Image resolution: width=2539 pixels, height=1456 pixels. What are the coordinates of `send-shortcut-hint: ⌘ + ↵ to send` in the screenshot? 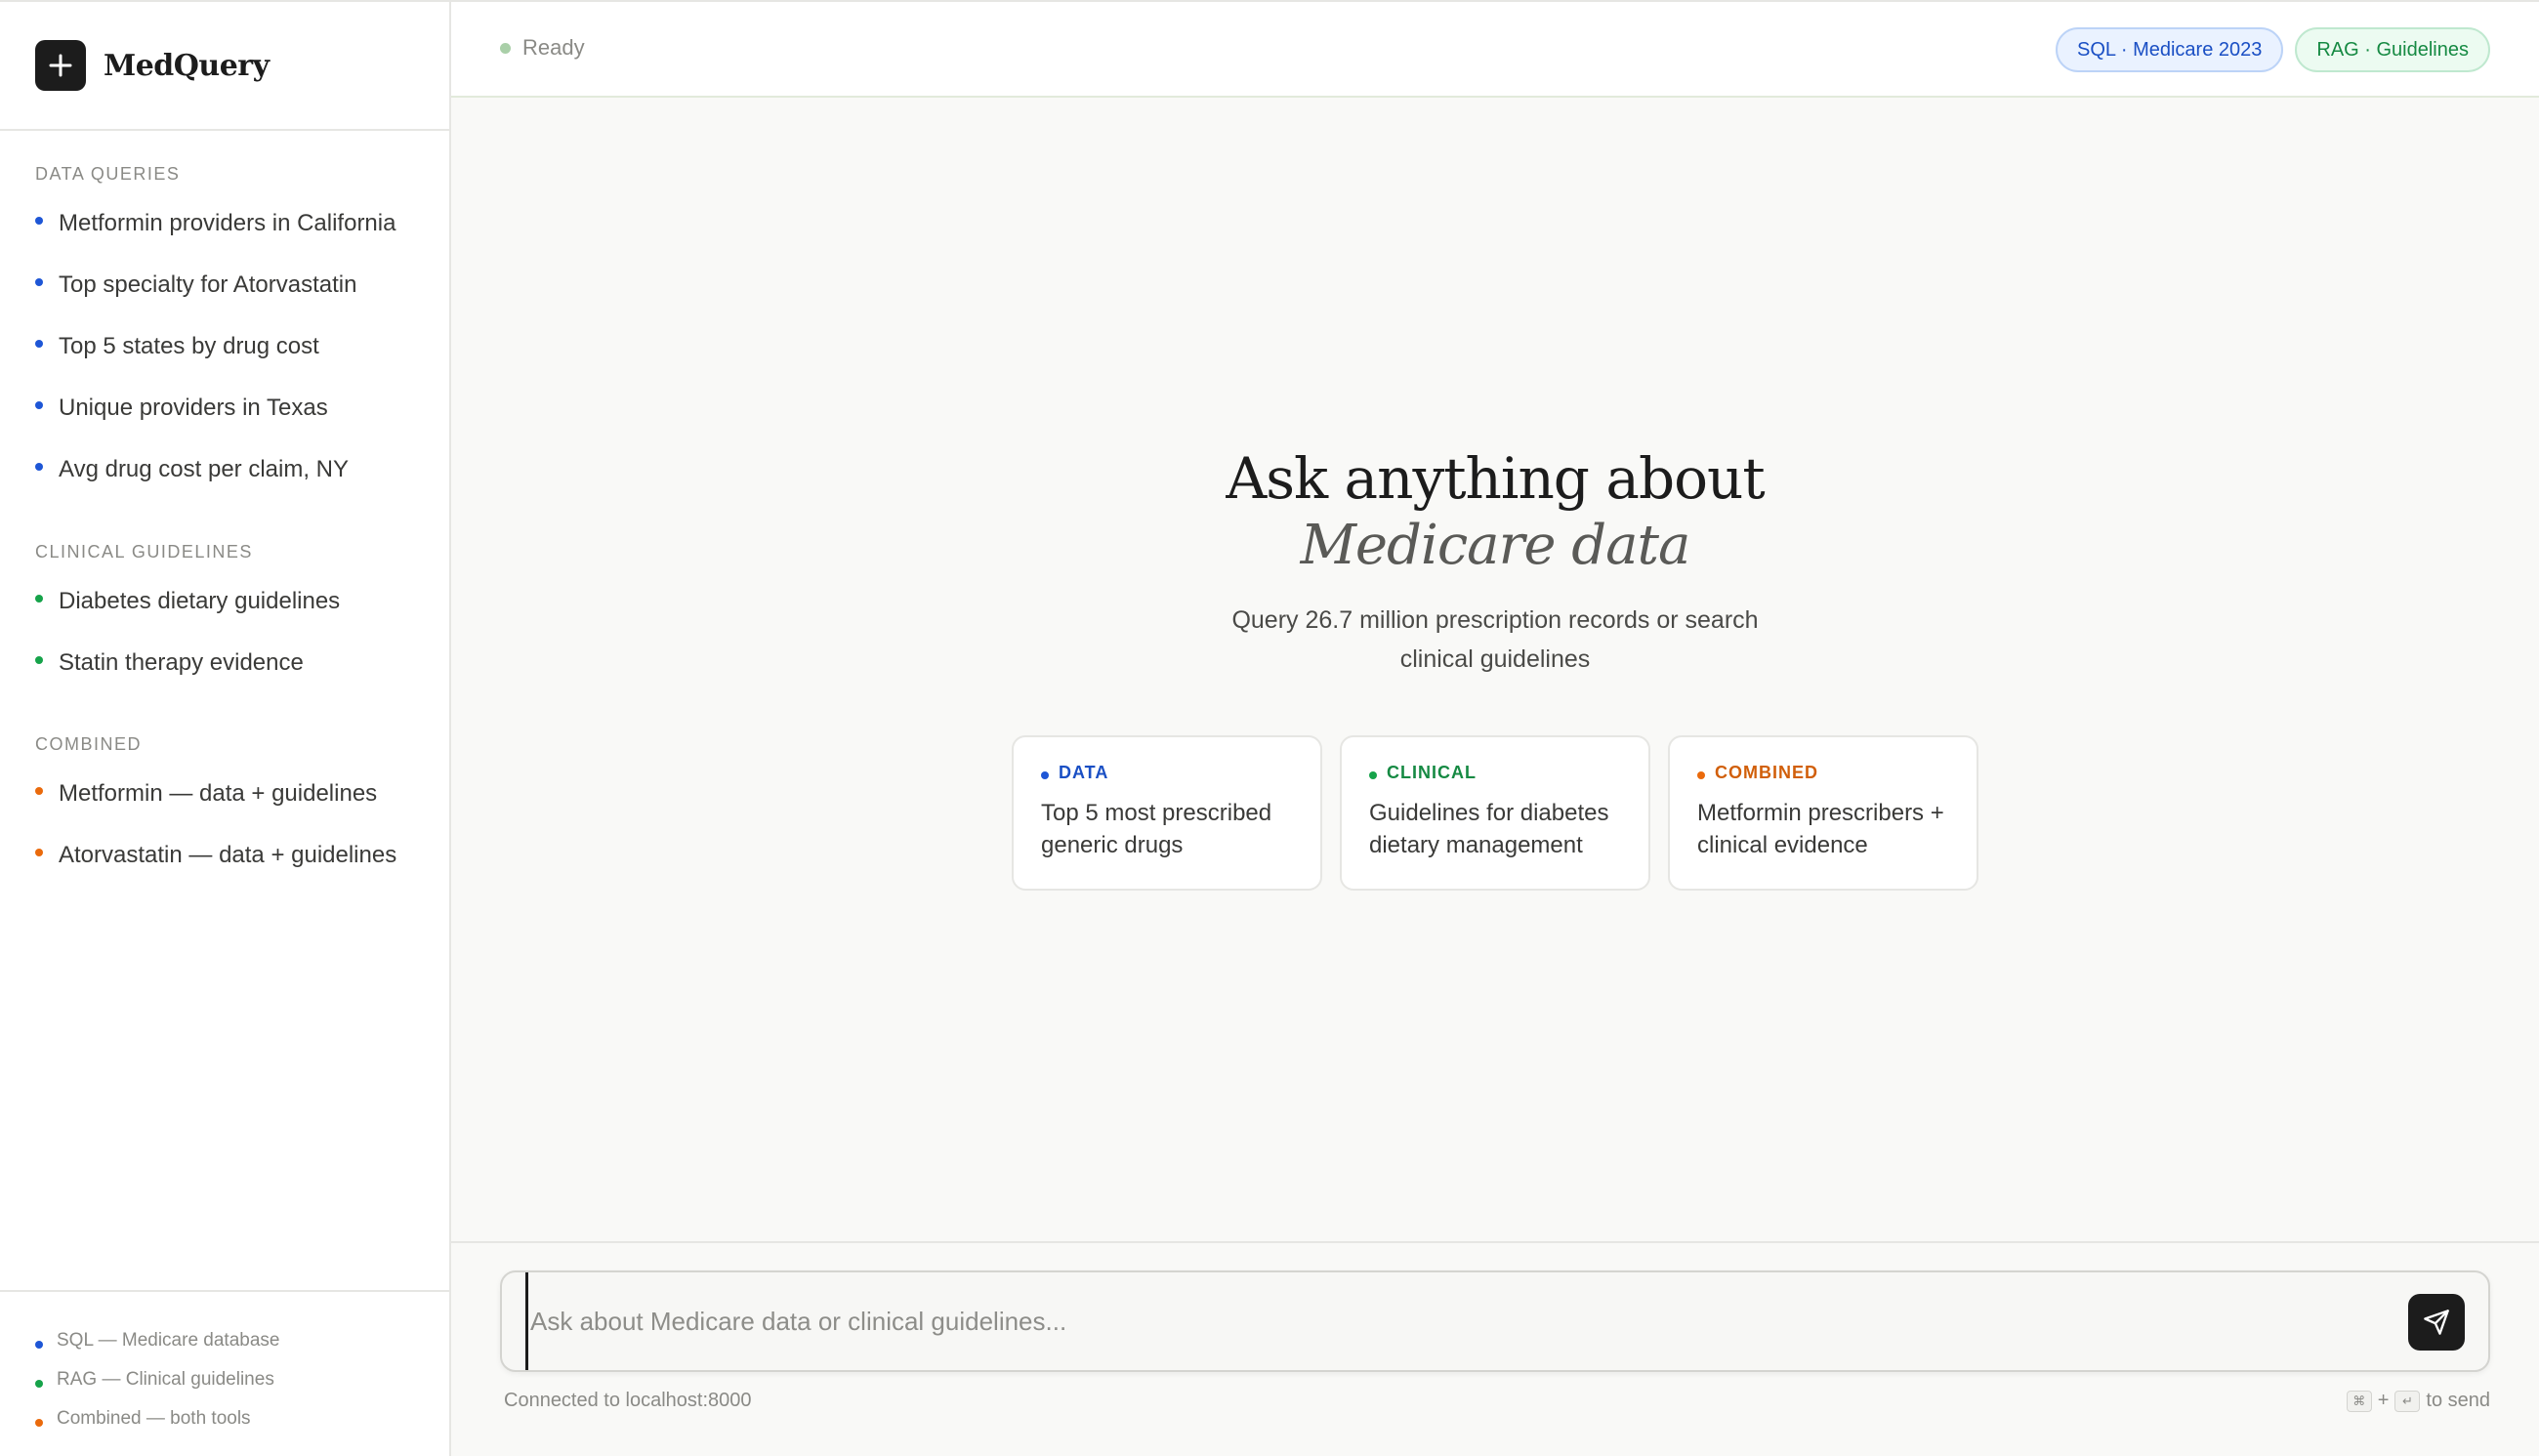 It's located at (2418, 1401).